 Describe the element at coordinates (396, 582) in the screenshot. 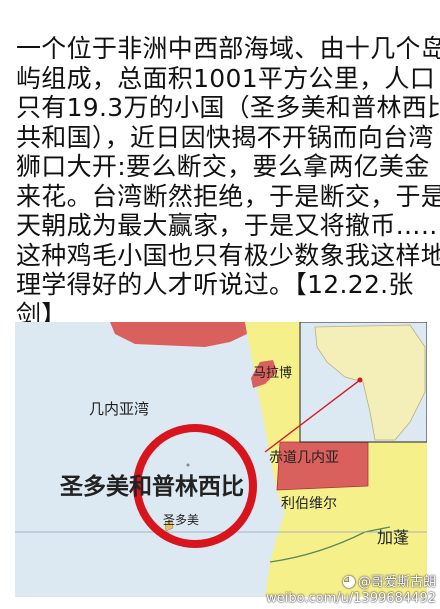

I see `watermark-user: @哥爱斯古朗` at that location.